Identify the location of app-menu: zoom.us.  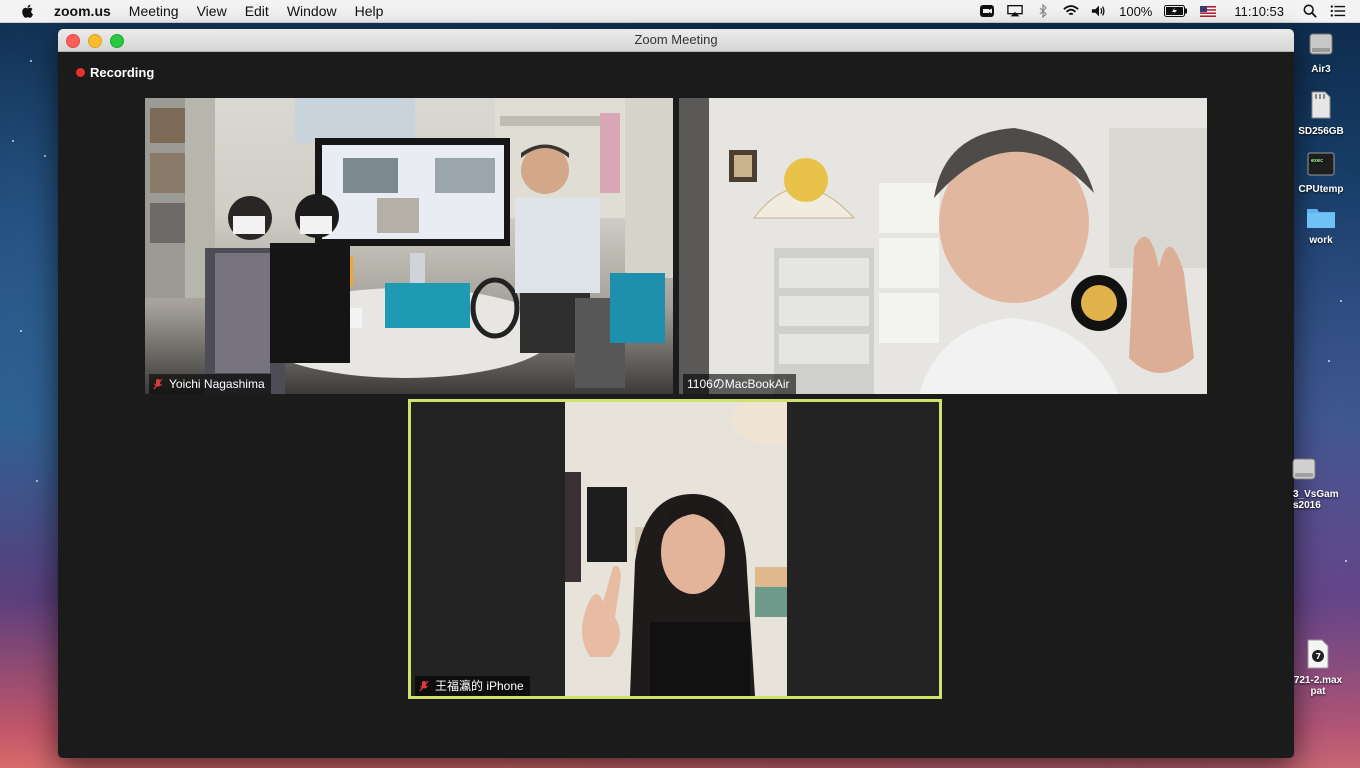
(82, 11).